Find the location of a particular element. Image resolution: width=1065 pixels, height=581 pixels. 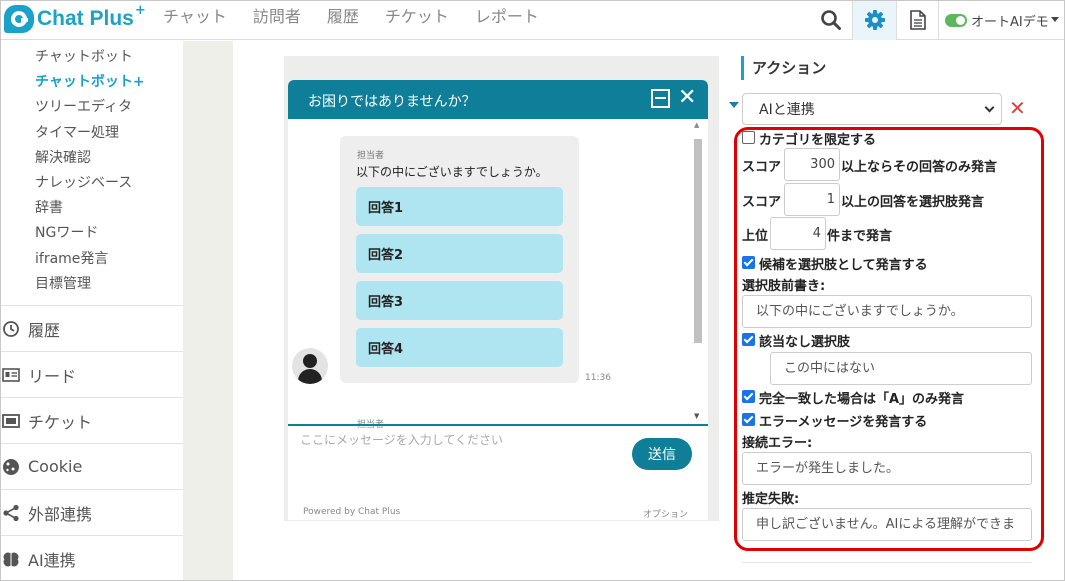

sidebar-item-ai: AI連携 is located at coordinates (91, 558).